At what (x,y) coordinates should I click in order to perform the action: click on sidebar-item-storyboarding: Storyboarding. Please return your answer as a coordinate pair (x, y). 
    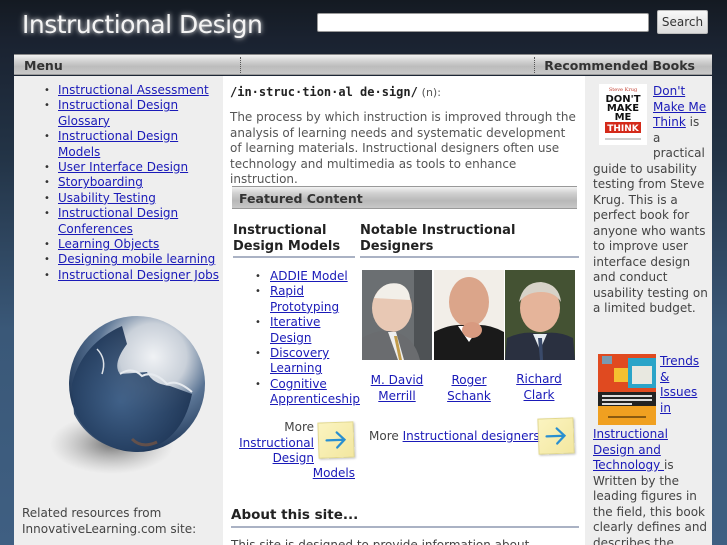
    Looking at the image, I should click on (118, 183).